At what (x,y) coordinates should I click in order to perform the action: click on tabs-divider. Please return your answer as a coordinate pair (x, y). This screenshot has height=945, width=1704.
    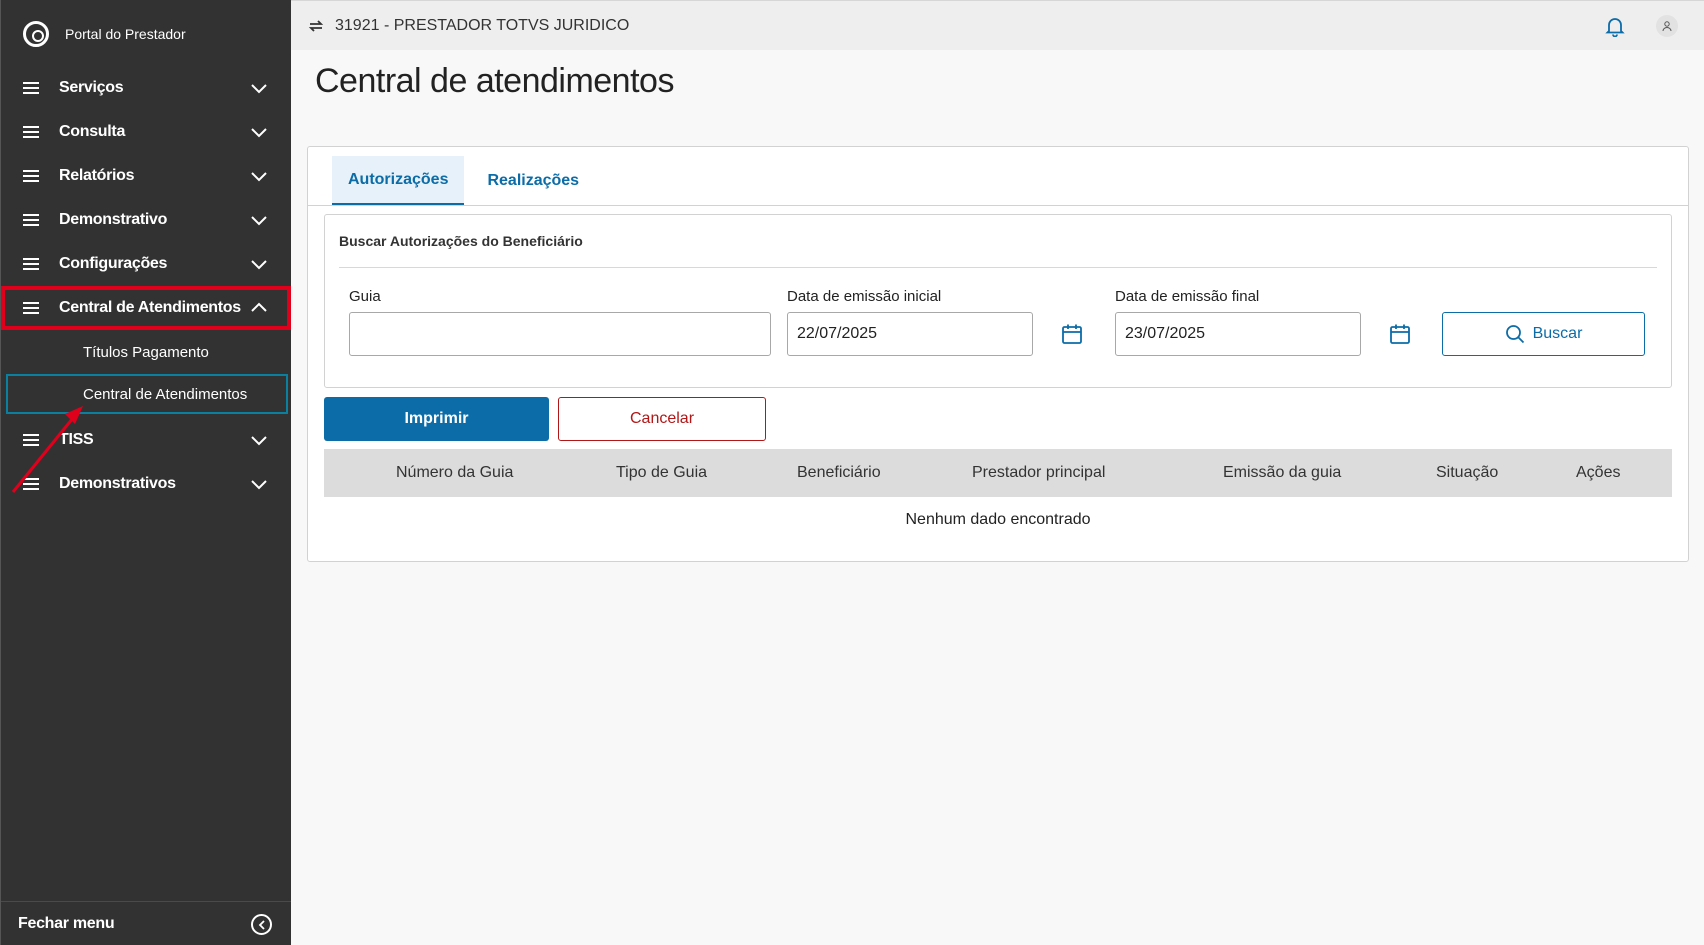
    Looking at the image, I should click on (998, 205).